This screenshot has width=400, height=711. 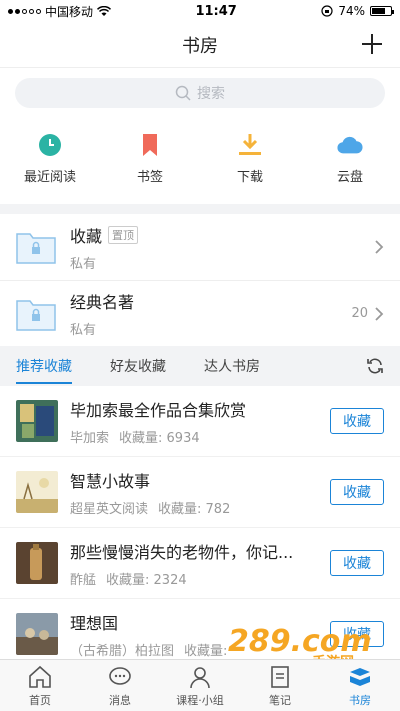 I want to click on user-icon, so click(x=200, y=677).